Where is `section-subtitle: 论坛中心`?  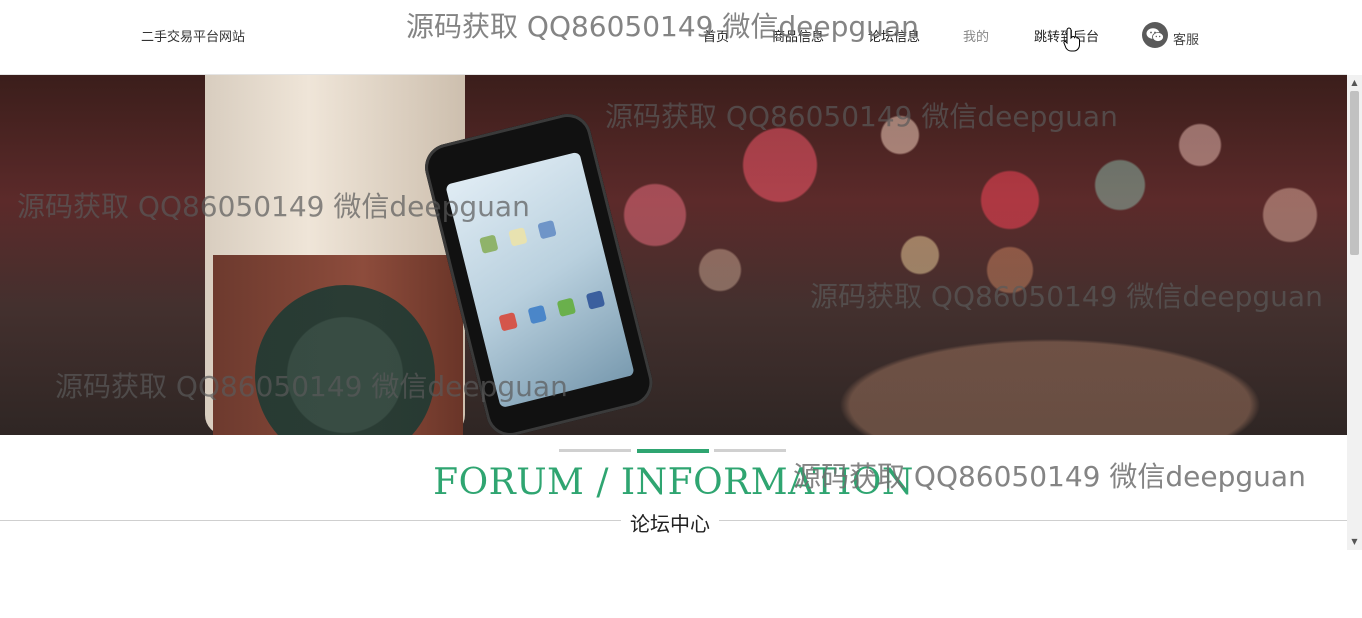
section-subtitle: 论坛中心 is located at coordinates (670, 522).